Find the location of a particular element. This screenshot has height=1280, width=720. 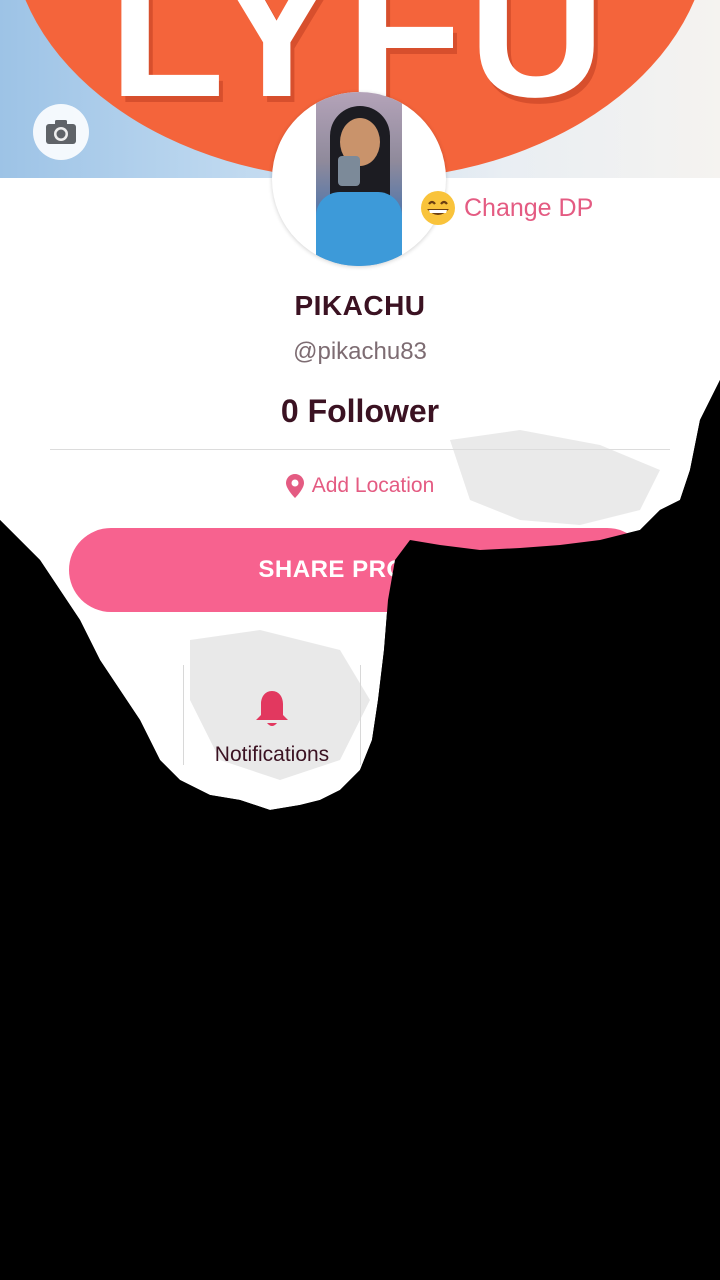

change-dp-button: Change DP is located at coordinates (506, 208).